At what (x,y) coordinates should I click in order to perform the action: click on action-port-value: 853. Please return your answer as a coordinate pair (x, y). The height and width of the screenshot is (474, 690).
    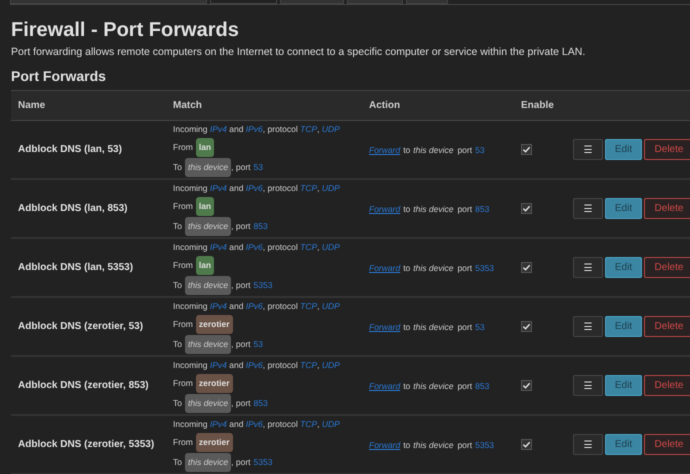
    Looking at the image, I should click on (482, 385).